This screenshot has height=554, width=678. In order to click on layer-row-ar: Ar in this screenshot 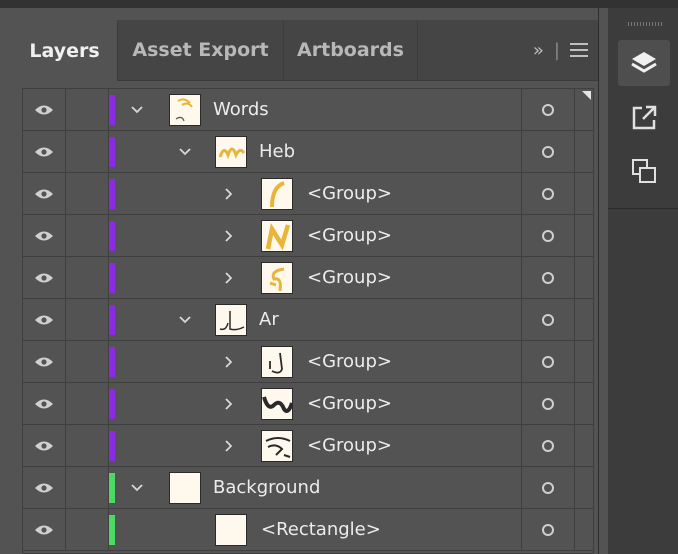, I will do `click(308, 320)`.